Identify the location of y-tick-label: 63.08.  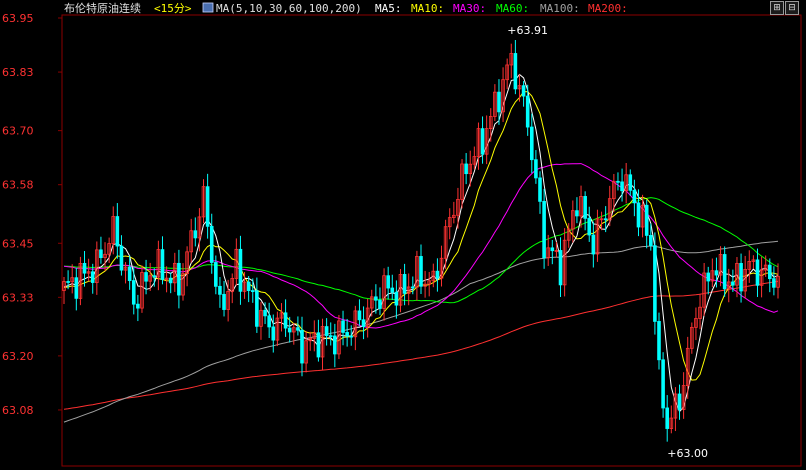
(18, 410).